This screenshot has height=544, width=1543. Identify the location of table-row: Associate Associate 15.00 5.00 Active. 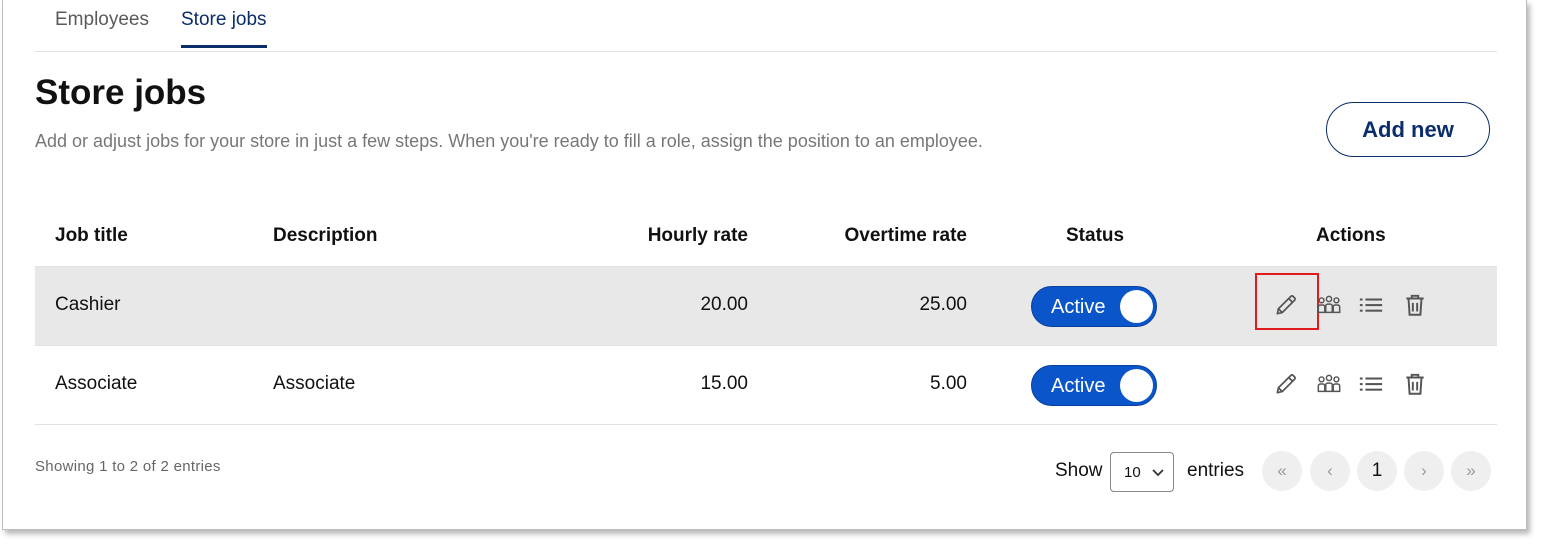
(766, 385).